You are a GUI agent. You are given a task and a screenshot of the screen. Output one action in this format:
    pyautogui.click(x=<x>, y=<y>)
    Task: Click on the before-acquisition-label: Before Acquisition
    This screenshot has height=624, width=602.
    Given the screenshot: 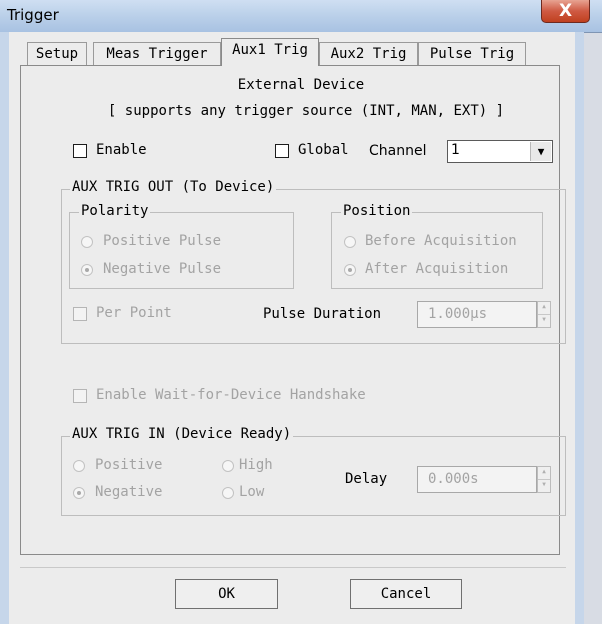 What is the action you would take?
    pyautogui.click(x=441, y=241)
    